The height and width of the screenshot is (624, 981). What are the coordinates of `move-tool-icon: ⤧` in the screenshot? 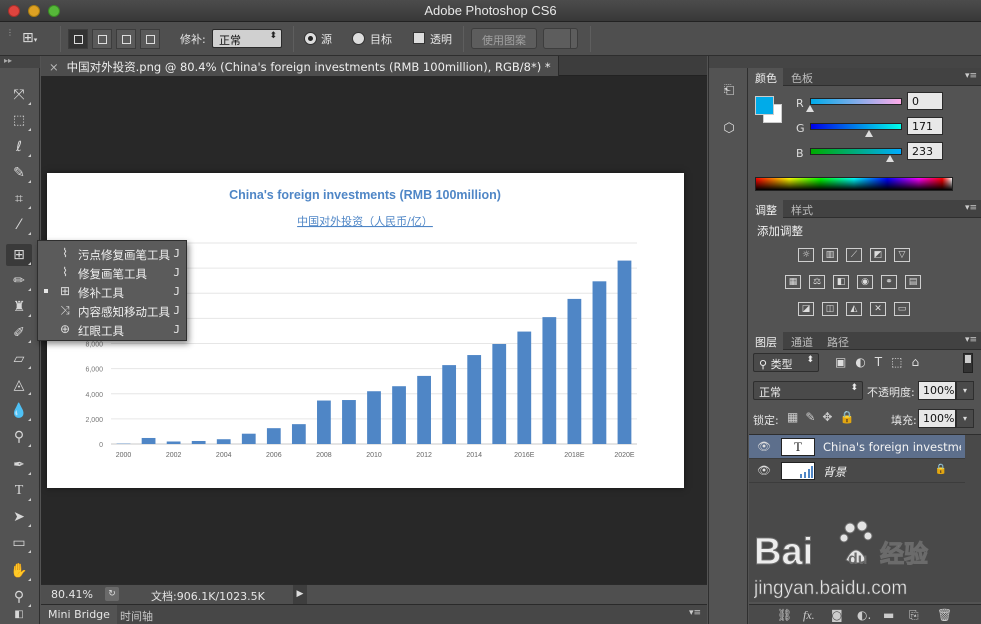 It's located at (19, 95).